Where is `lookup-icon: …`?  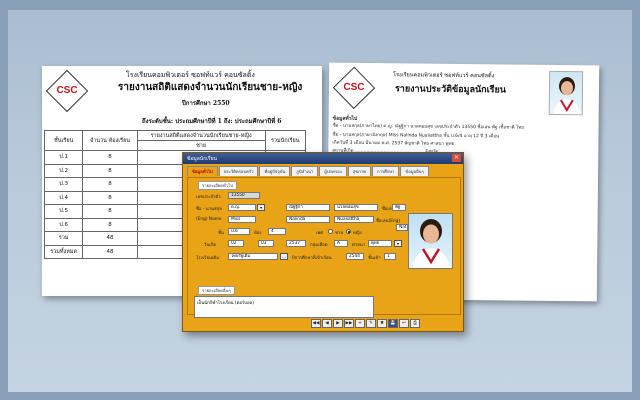 lookup-icon: … is located at coordinates (284, 256).